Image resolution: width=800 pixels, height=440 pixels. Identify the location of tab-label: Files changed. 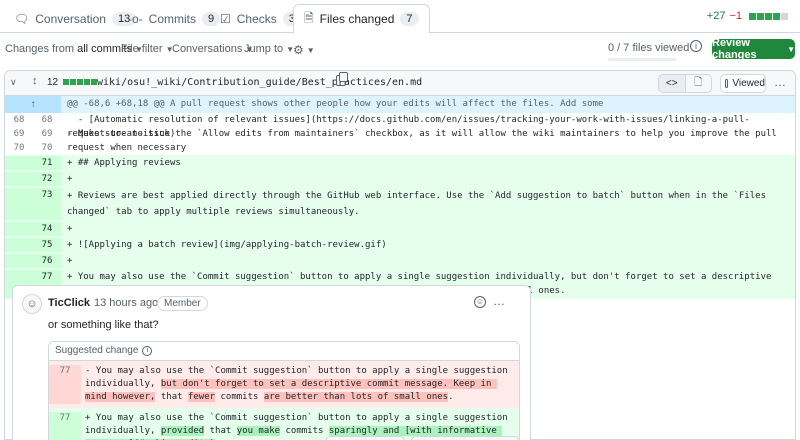
(357, 19).